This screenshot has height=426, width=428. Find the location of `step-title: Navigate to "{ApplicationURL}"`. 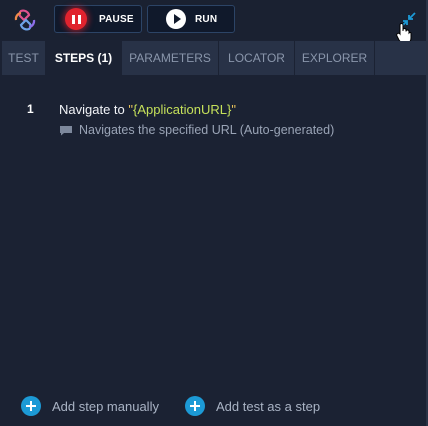

step-title: Navigate to "{ApplicationURL}" is located at coordinates (147, 109).